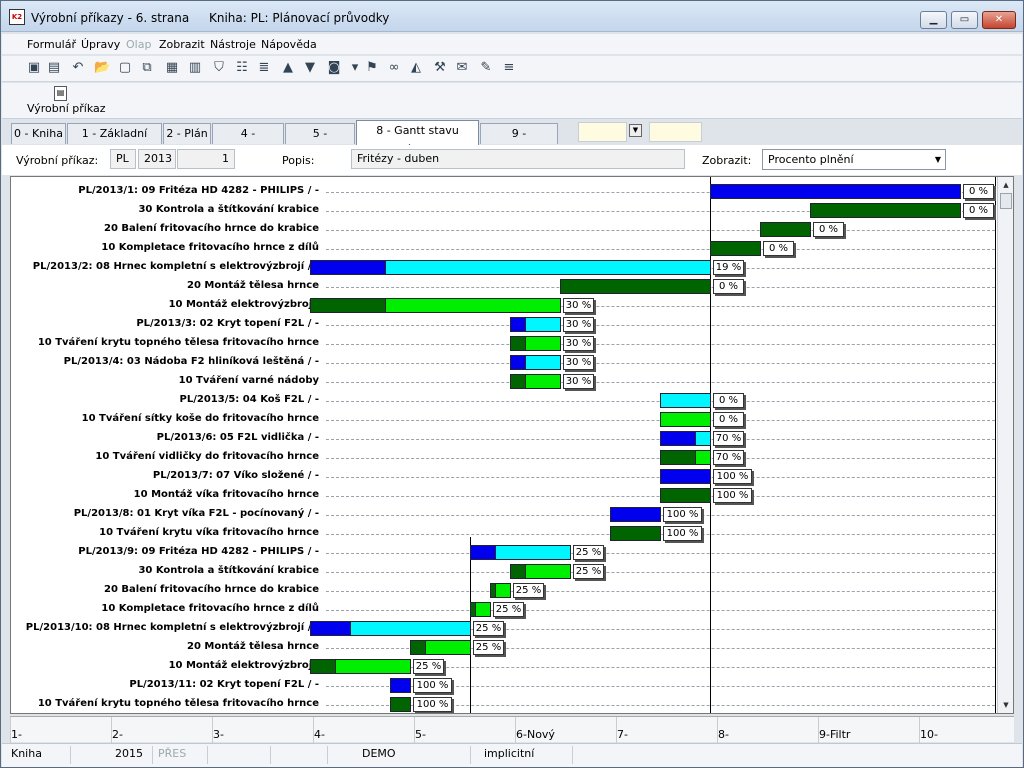  Describe the element at coordinates (60, 93) in the screenshot. I see `production-order-icon: ▤` at that location.